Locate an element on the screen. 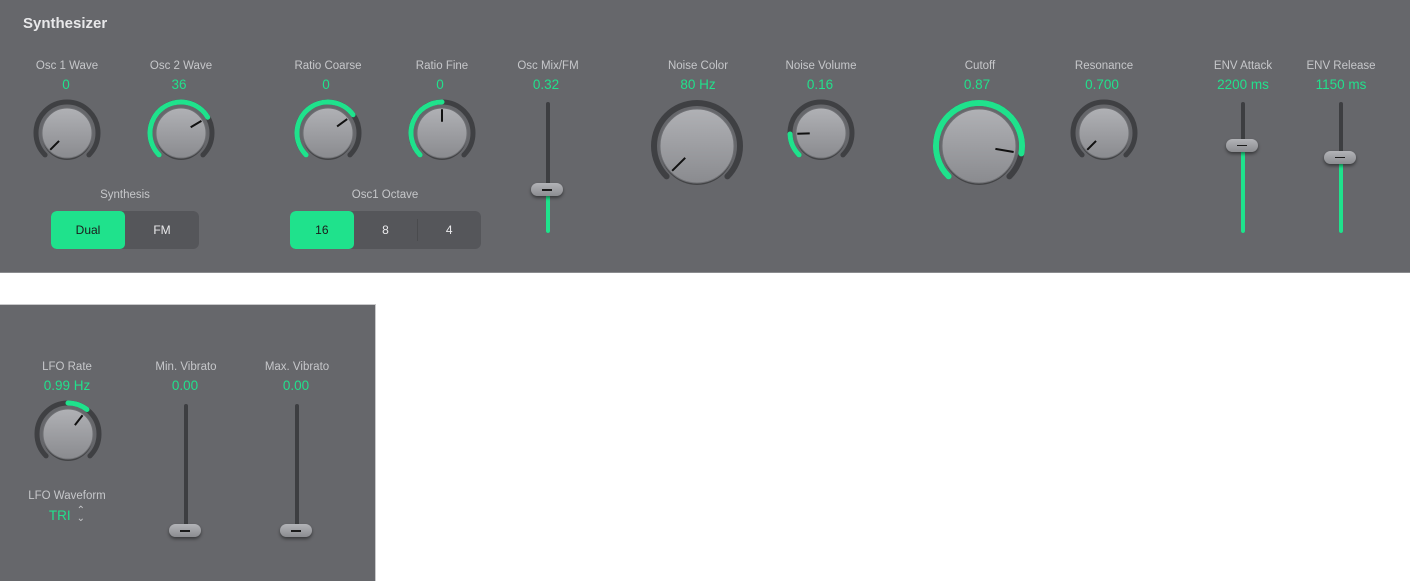 The height and width of the screenshot is (581, 1410). synthesis-option-dual: Dual is located at coordinates (88, 230).